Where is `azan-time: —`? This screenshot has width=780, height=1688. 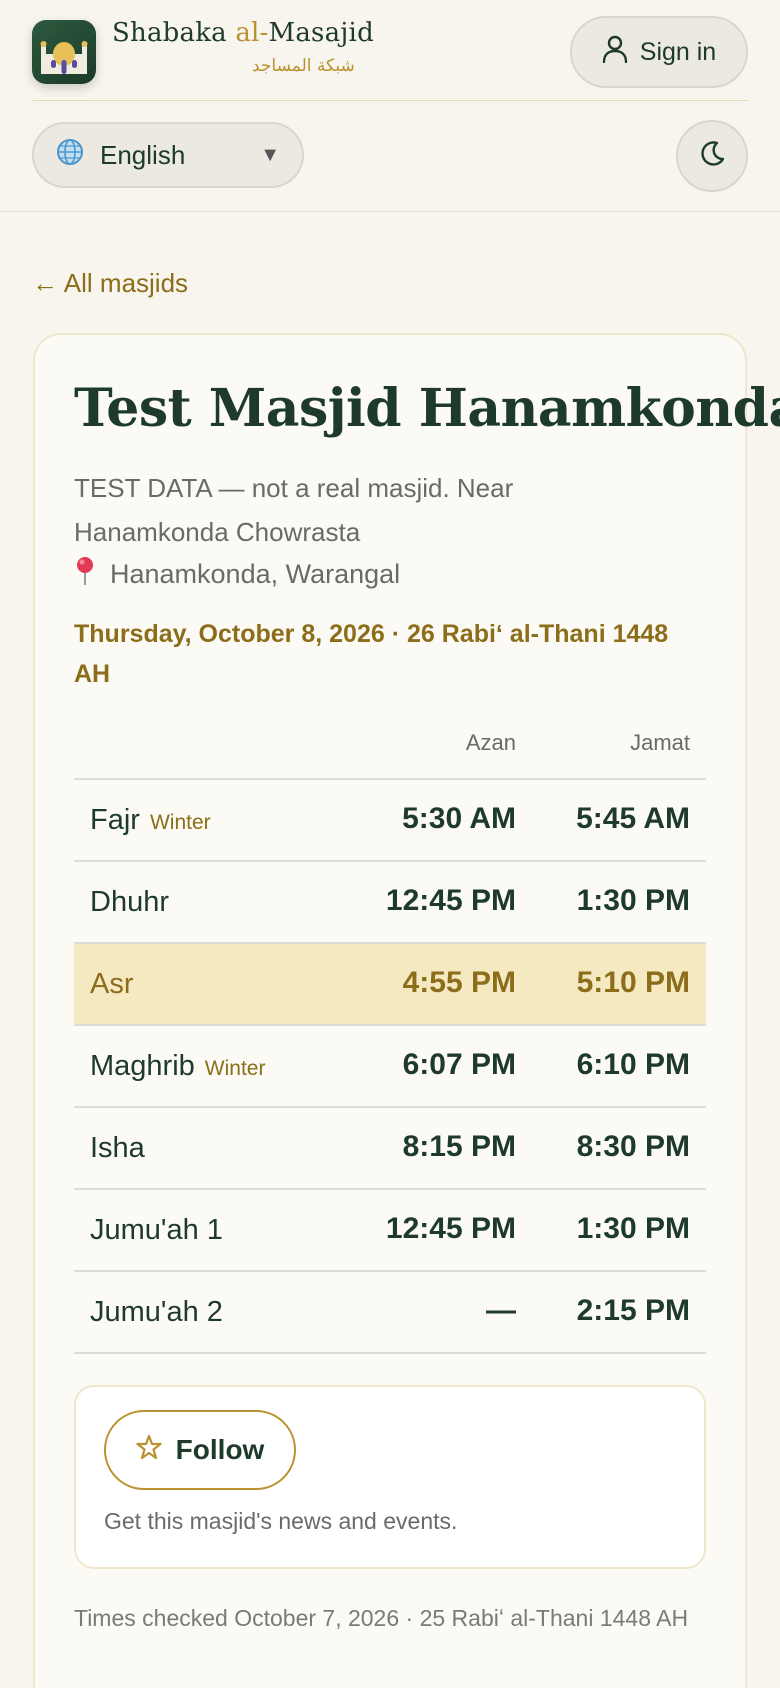 azan-time: — is located at coordinates (501, 1310).